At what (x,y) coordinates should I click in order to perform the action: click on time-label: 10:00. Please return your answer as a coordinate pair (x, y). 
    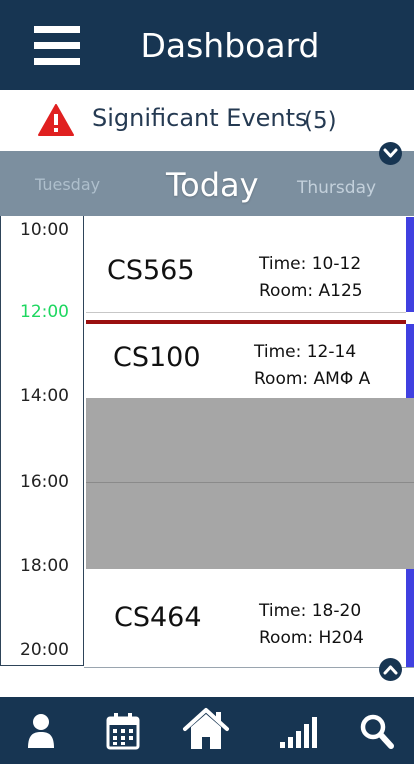
    Looking at the image, I should click on (44, 230).